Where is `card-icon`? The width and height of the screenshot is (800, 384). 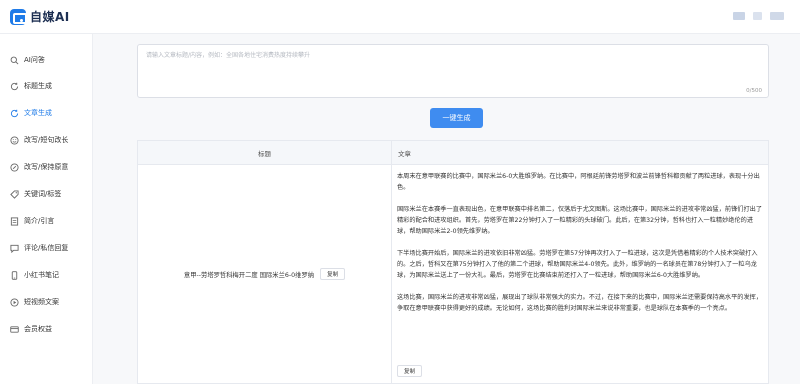
card-icon is located at coordinates (14, 329).